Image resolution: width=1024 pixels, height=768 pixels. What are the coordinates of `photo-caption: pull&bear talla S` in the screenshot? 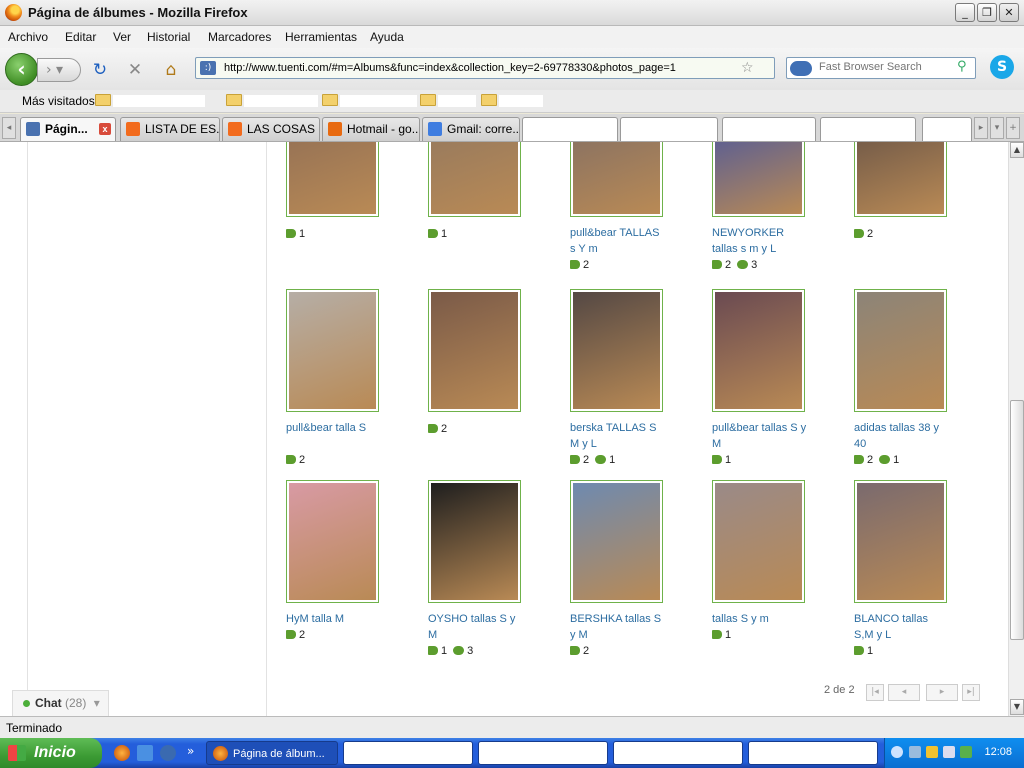 It's located at (334, 428).